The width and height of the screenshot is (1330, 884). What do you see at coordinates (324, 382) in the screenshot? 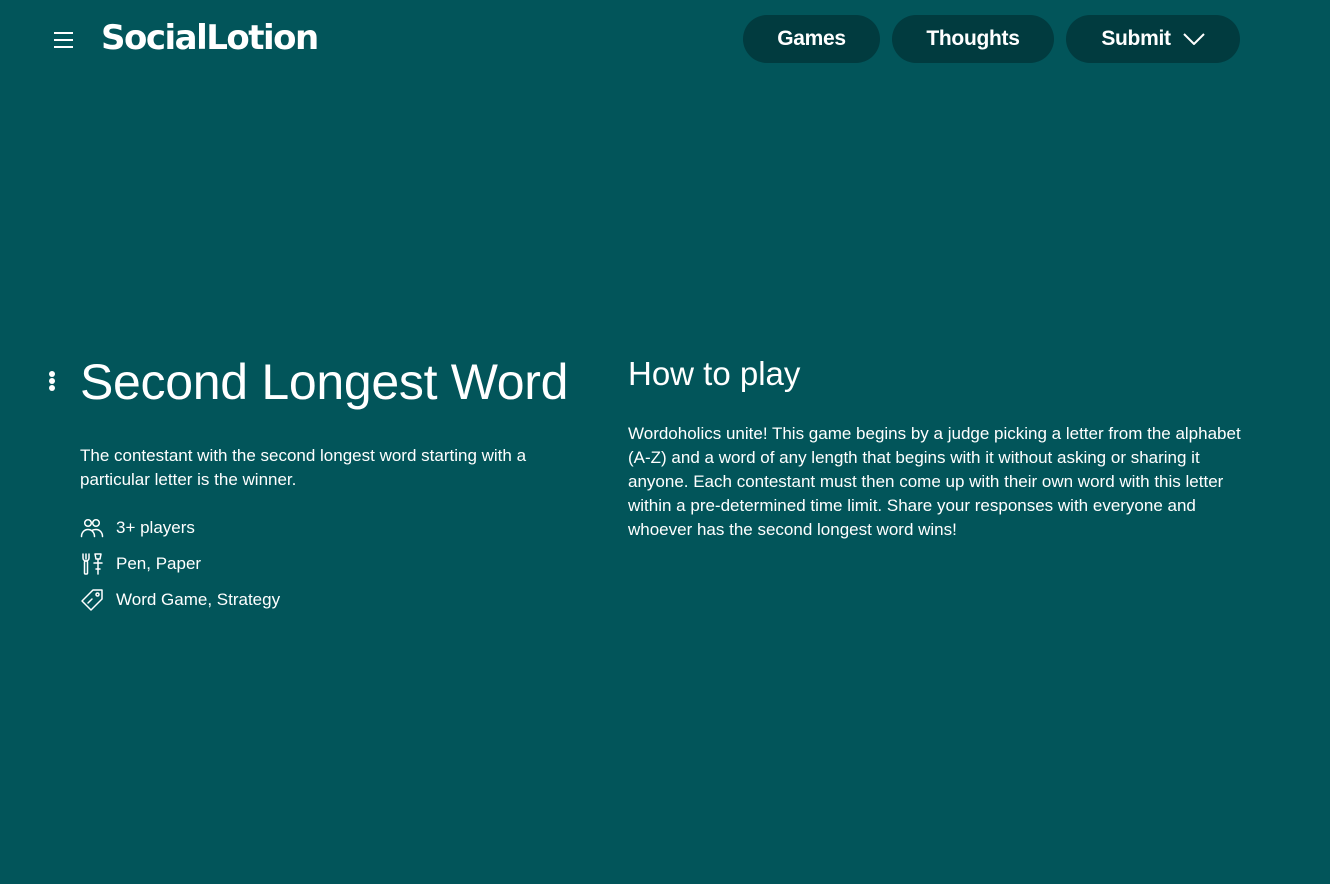
I see `game-title: Second Longest Word` at bounding box center [324, 382].